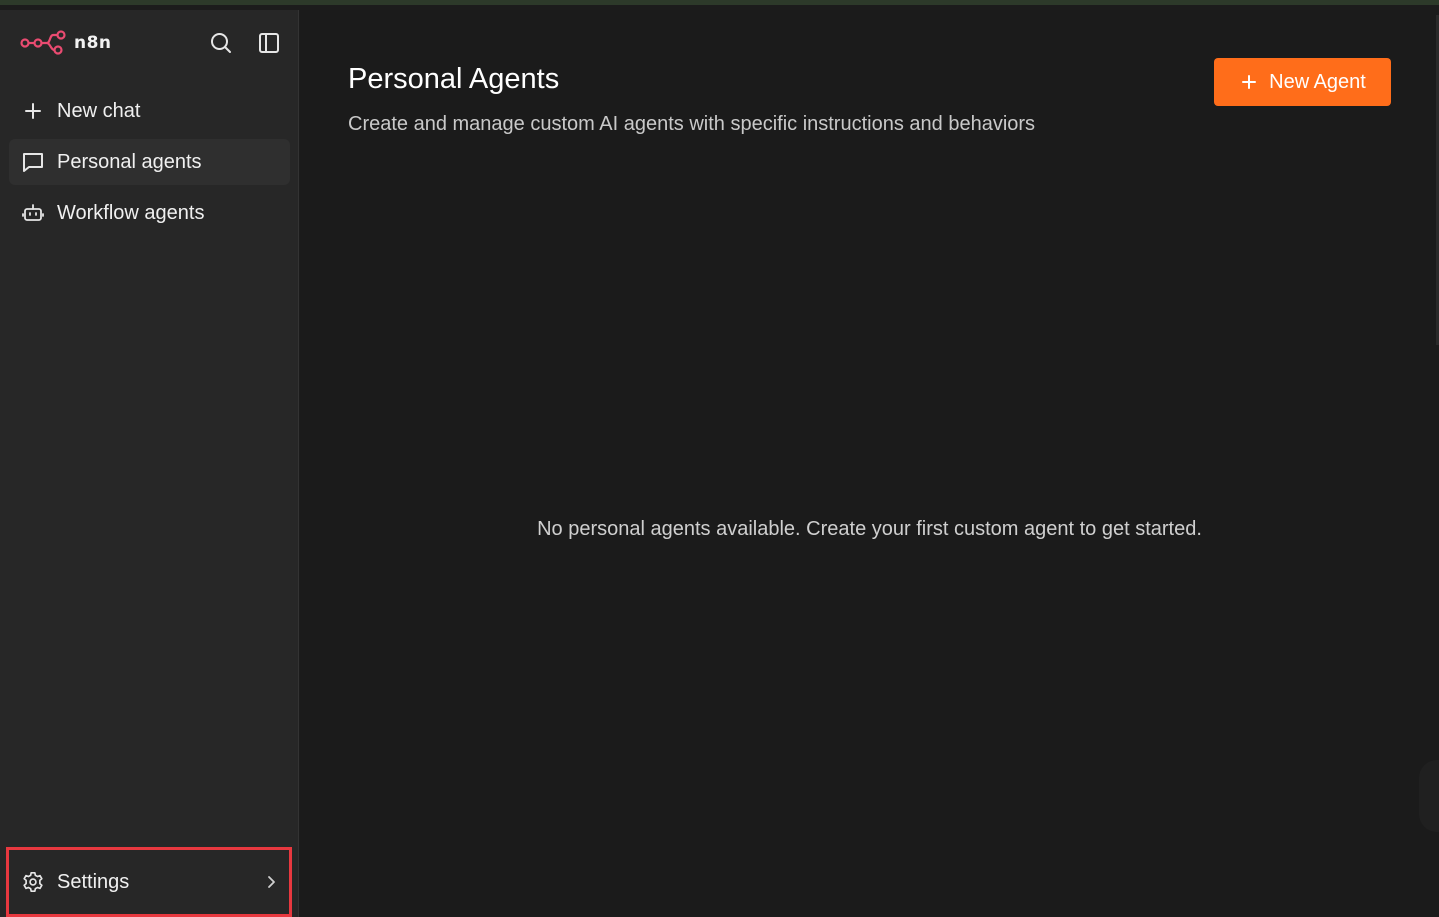  What do you see at coordinates (149, 111) in the screenshot?
I see `sidebar-item-new-chat: New chat` at bounding box center [149, 111].